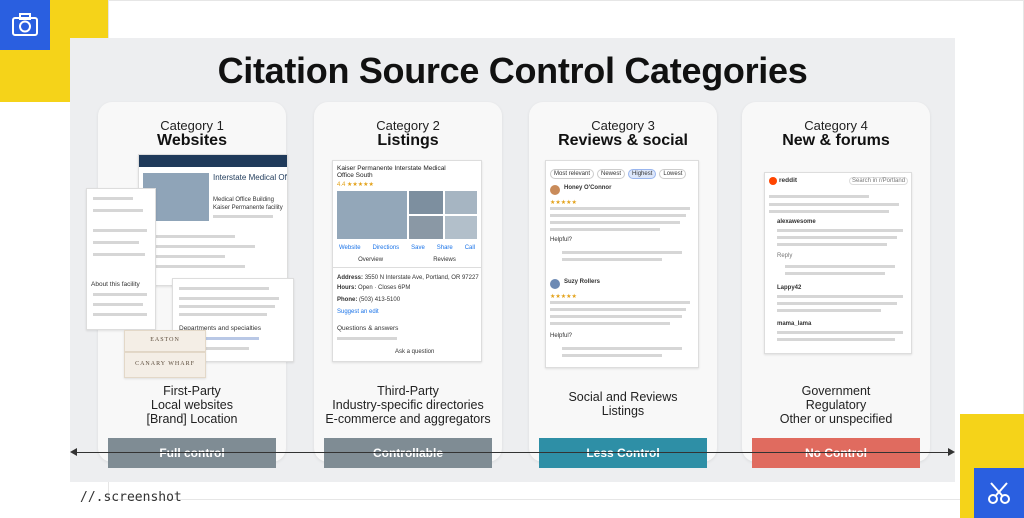 The height and width of the screenshot is (518, 1024). I want to click on hours-row: Hours: Open · Closes 6PM, so click(374, 288).